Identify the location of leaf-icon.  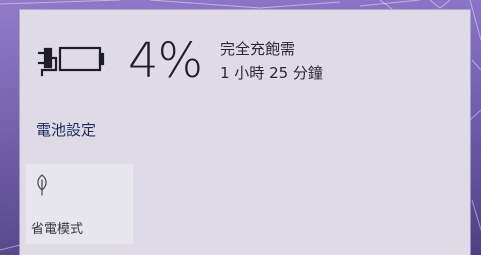
(42, 185).